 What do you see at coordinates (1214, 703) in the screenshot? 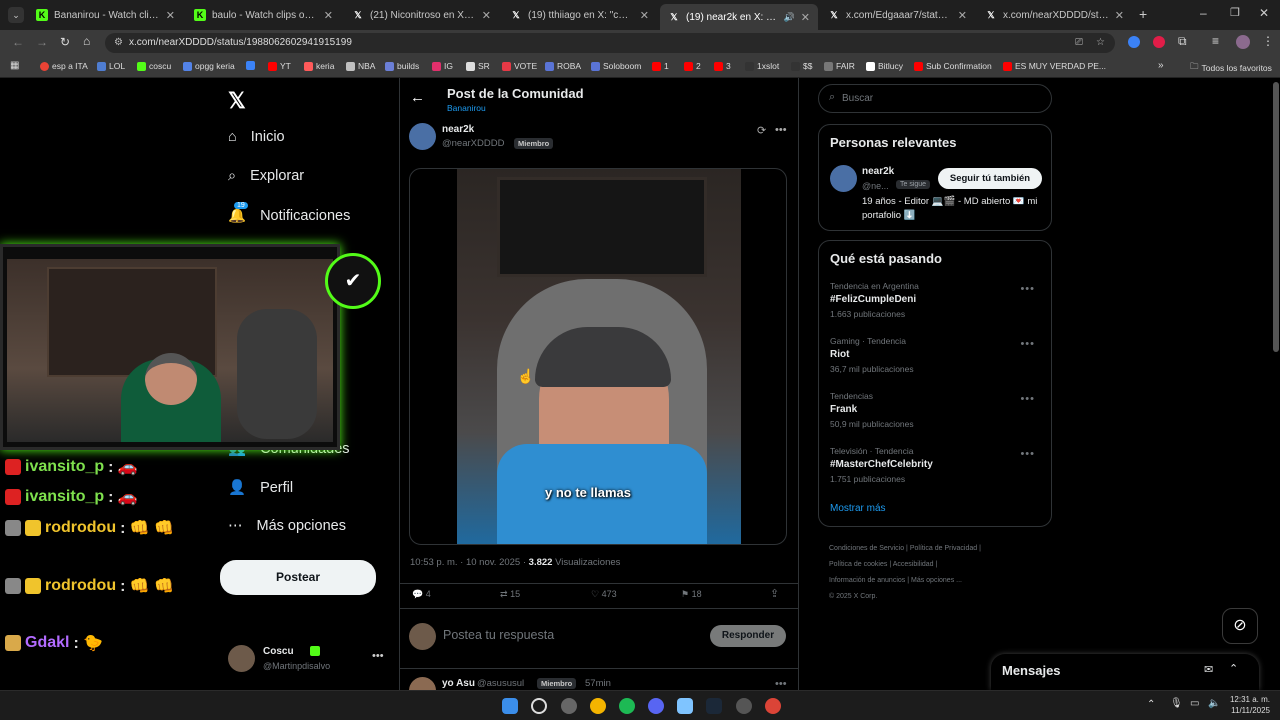
I see `volume-icon: 🔈` at bounding box center [1214, 703].